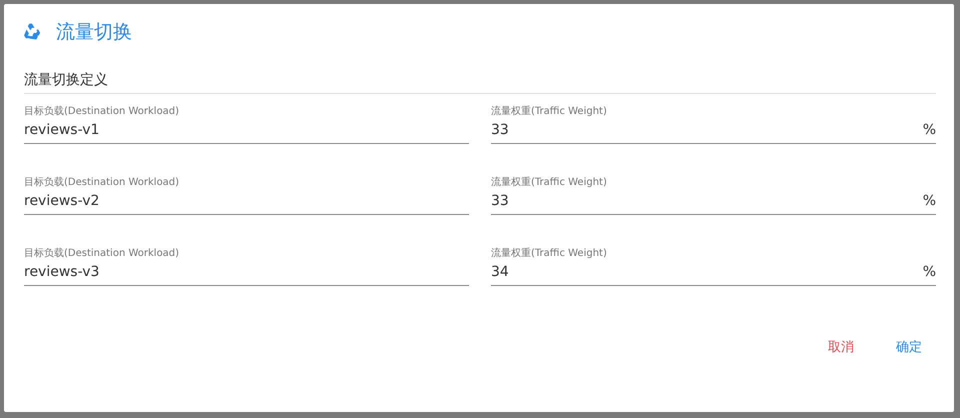 Image resolution: width=960 pixels, height=418 pixels. What do you see at coordinates (713, 266) in the screenshot?
I see `weight-field: 流量权重(Traffic Weight) 34 %` at bounding box center [713, 266].